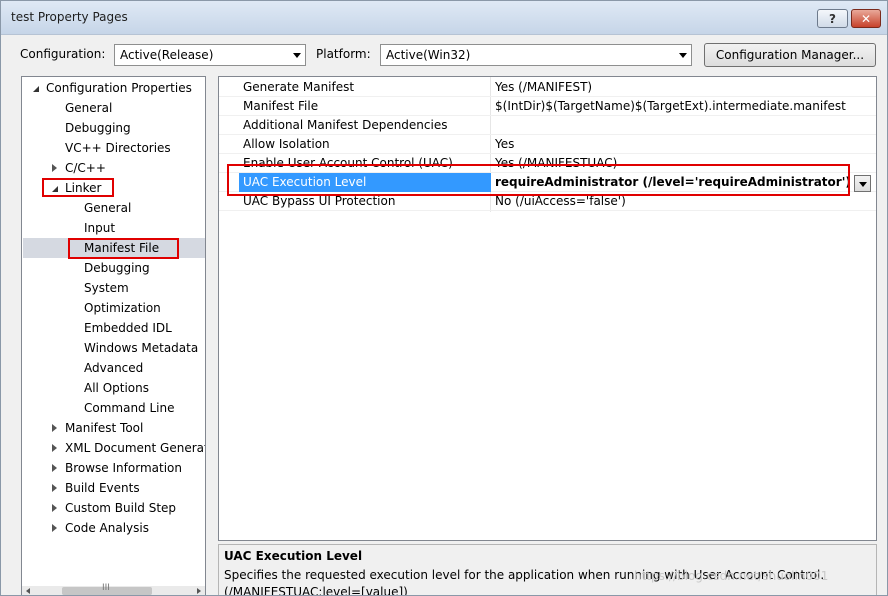  I want to click on tree-item-manifest-tool: Manifest Tool, so click(113, 428).